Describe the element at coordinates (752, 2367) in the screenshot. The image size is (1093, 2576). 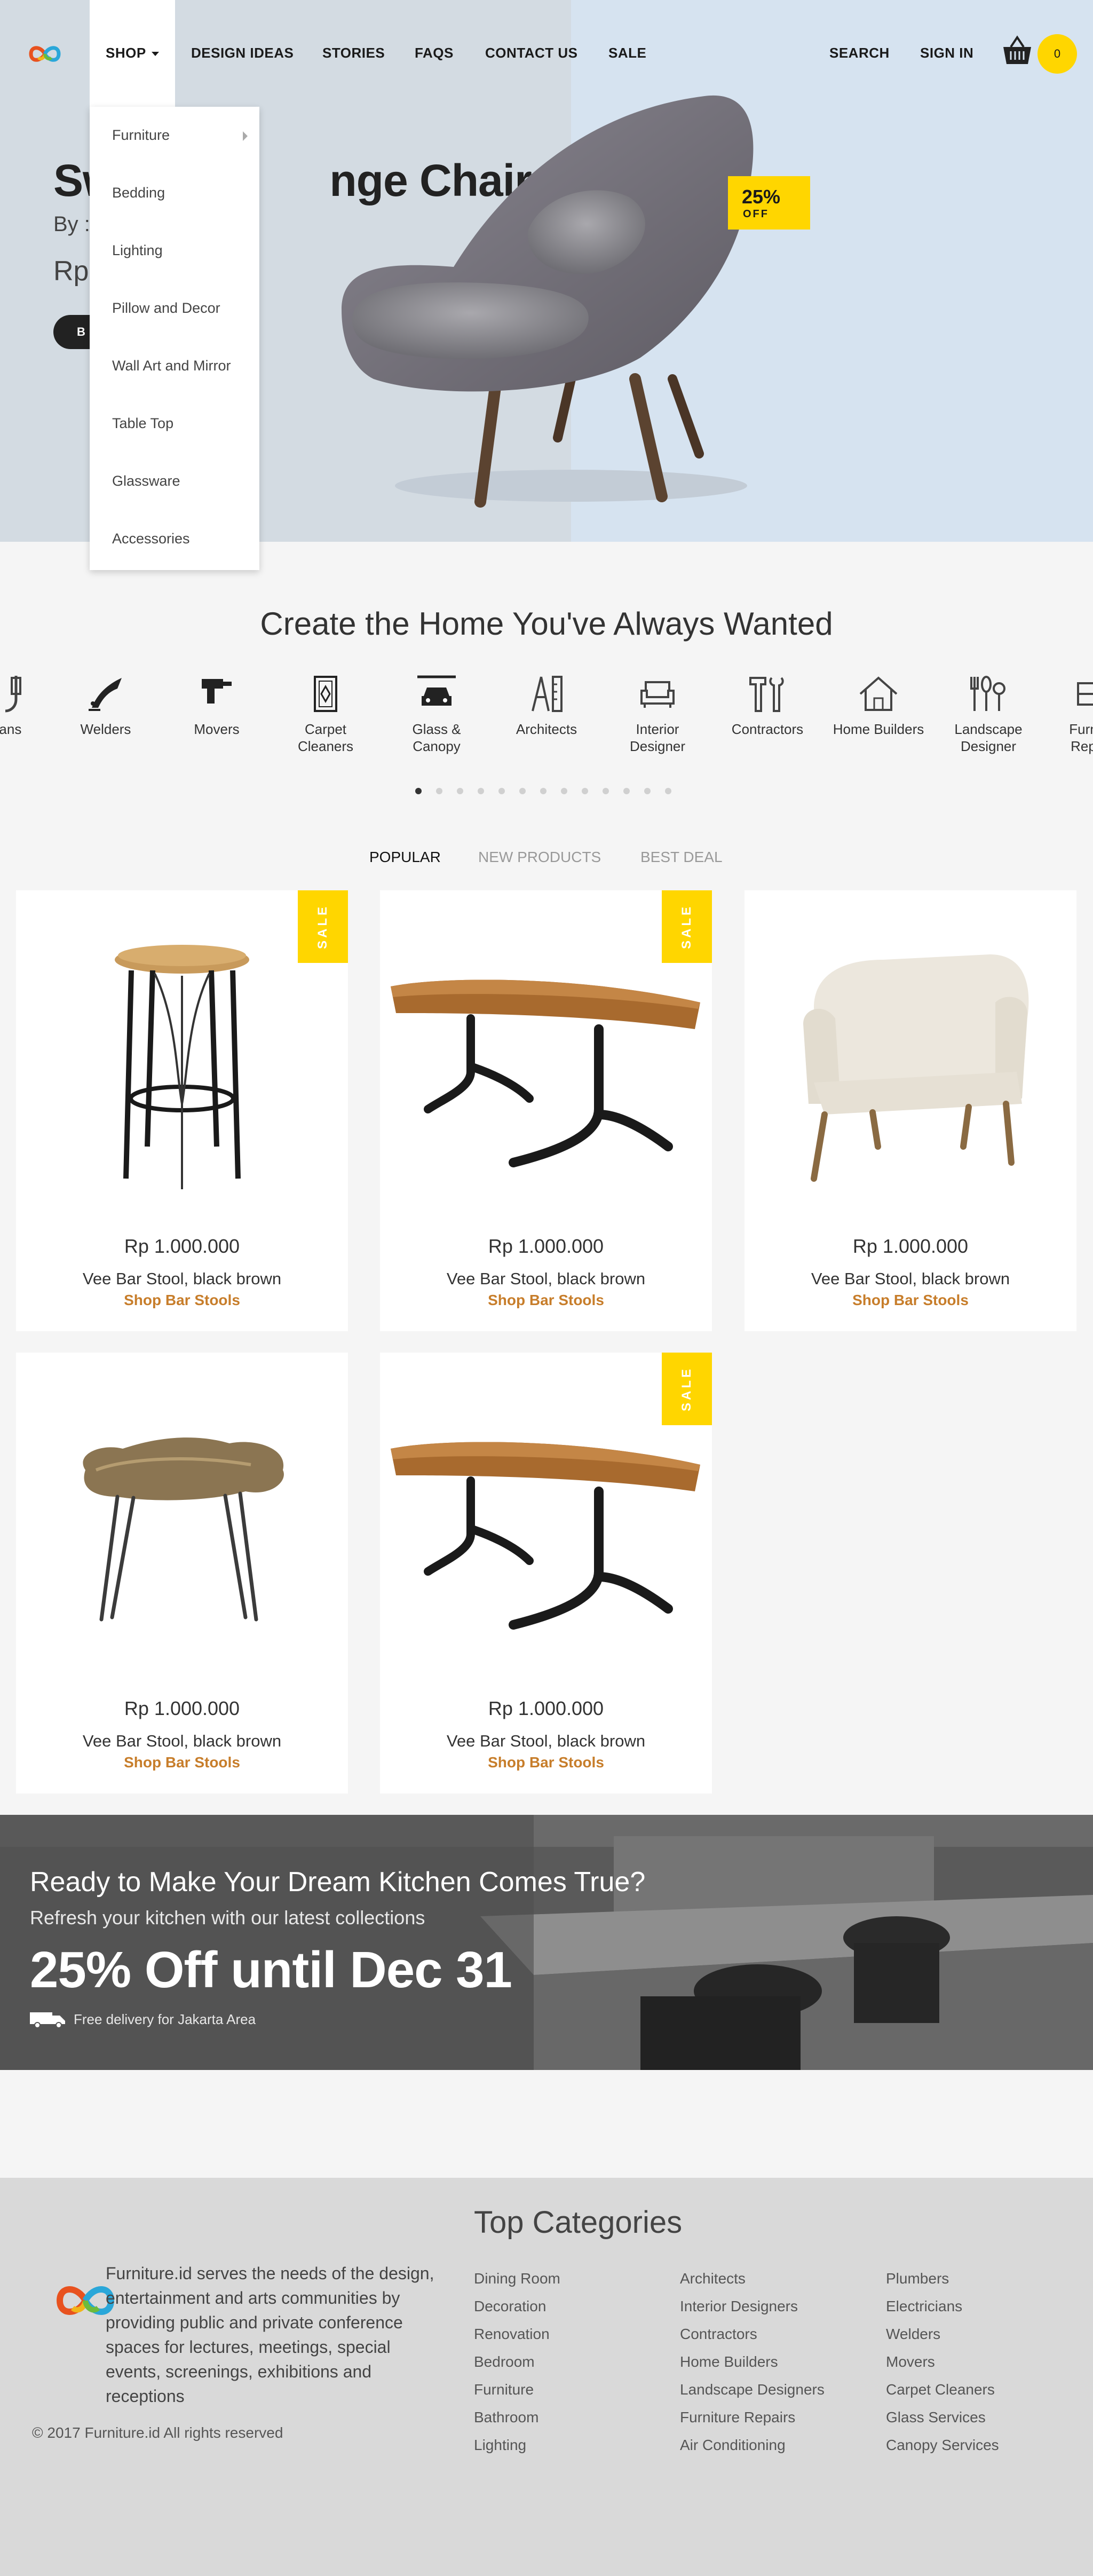
I see `footer-link: Home Builders` at that location.